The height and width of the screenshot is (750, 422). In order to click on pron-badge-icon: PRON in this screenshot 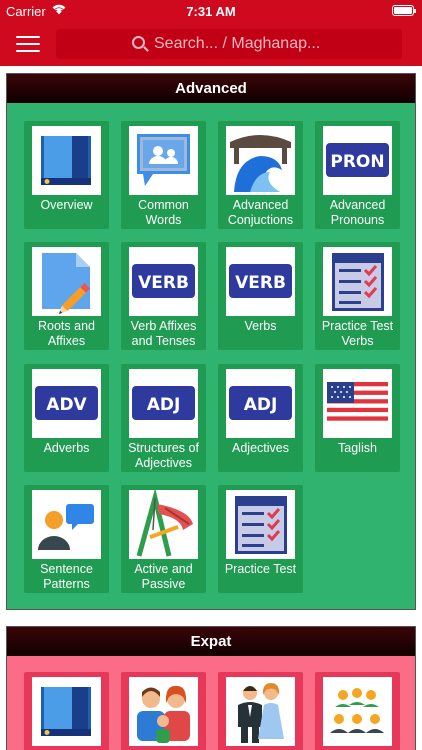, I will do `click(357, 160)`.